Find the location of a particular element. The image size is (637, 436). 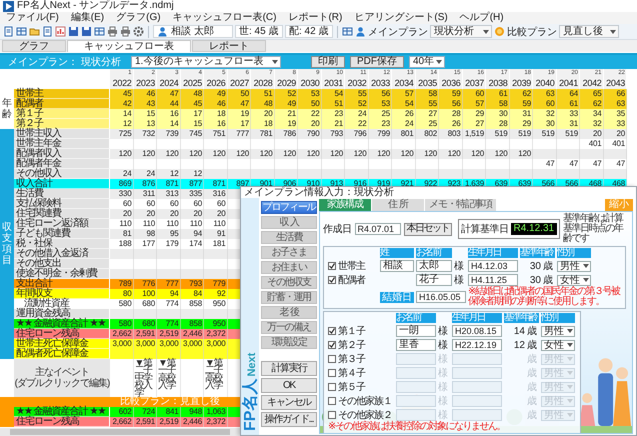

nav-button: 環境設定 is located at coordinates (289, 342).